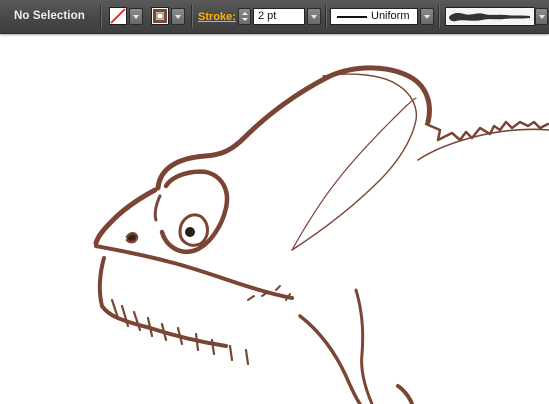 The height and width of the screenshot is (404, 549). I want to click on stroke-color-swatch-icon, so click(160, 16).